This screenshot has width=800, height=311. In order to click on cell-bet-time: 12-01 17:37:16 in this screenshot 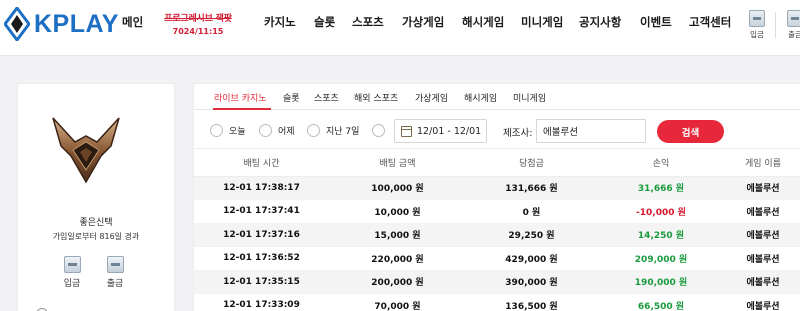, I will do `click(261, 235)`.